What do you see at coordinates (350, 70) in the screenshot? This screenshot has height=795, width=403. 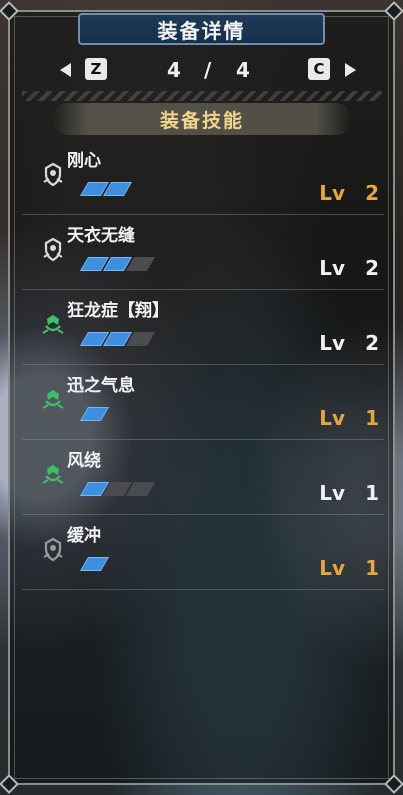 I see `right-arrow-icon` at bounding box center [350, 70].